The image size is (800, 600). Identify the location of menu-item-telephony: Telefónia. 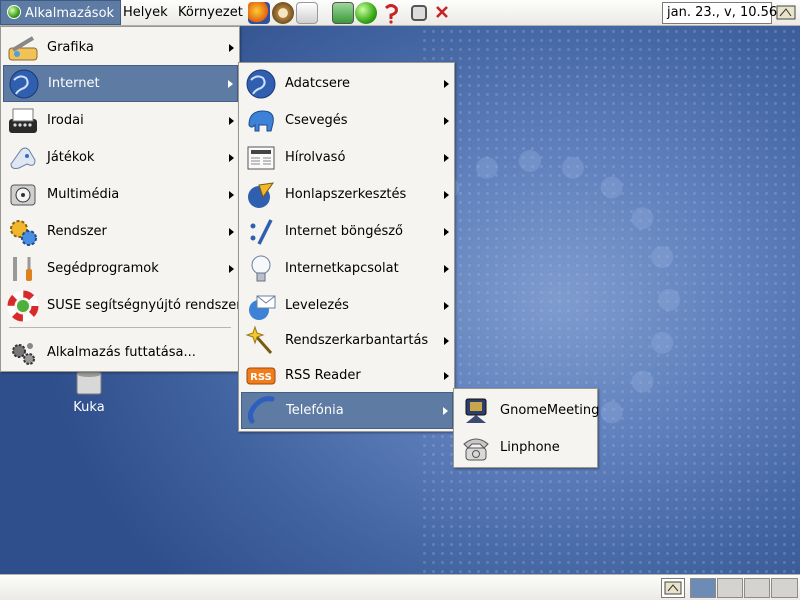
(347, 410).